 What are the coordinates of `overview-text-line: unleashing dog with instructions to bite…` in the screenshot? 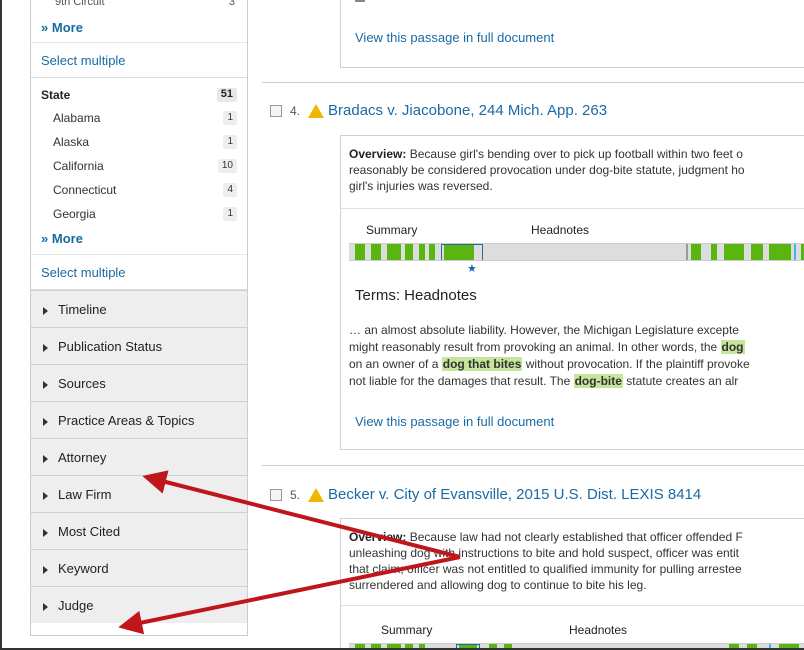 It's located at (544, 553).